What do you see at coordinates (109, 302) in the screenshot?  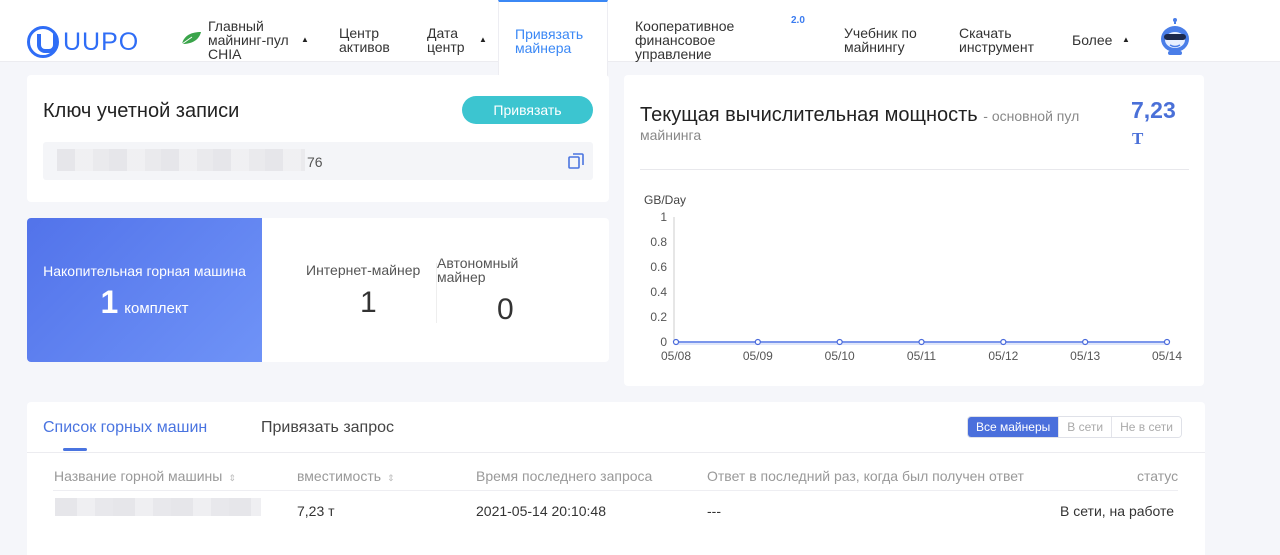 I see `total-miners-count: 1` at bounding box center [109, 302].